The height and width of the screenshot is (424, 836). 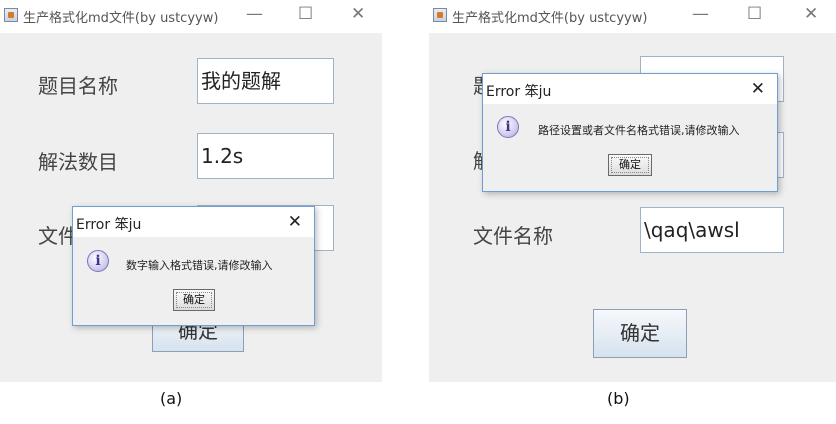 What do you see at coordinates (78, 86) in the screenshot?
I see `problem-name-label: 题目名称` at bounding box center [78, 86].